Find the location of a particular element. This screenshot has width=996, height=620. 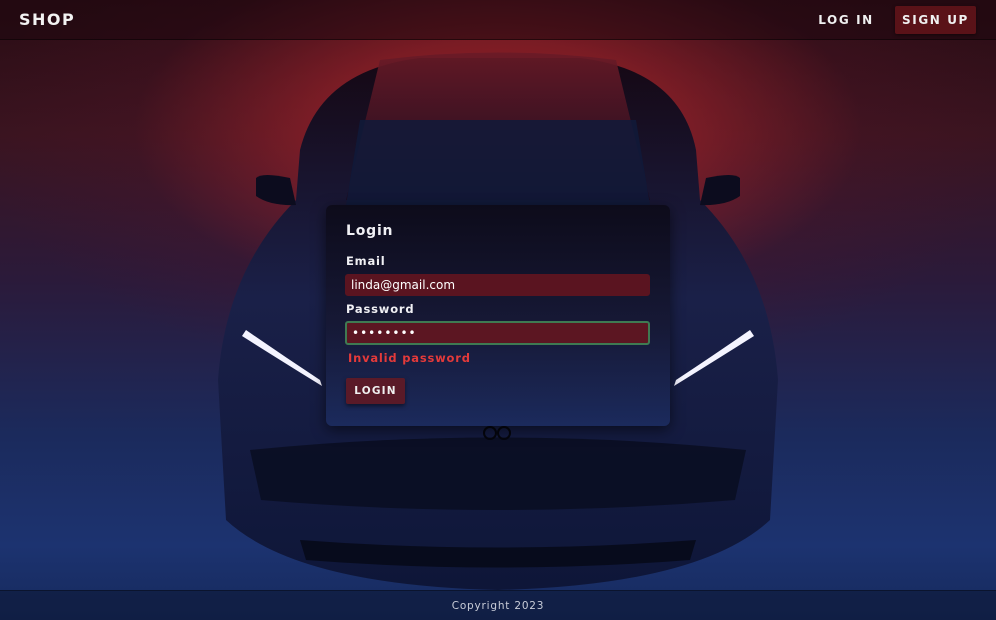

login-submit-button: LOGIN is located at coordinates (375, 391).